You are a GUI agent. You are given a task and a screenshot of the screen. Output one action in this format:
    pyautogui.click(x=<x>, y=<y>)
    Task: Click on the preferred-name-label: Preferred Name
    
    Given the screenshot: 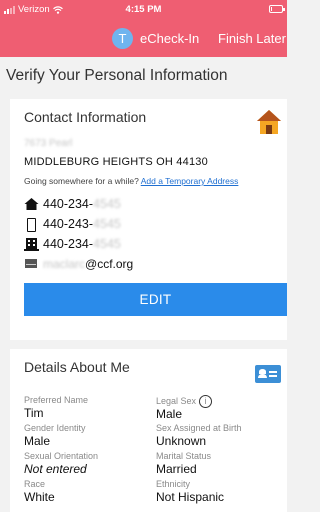 What is the action you would take?
    pyautogui.click(x=56, y=400)
    